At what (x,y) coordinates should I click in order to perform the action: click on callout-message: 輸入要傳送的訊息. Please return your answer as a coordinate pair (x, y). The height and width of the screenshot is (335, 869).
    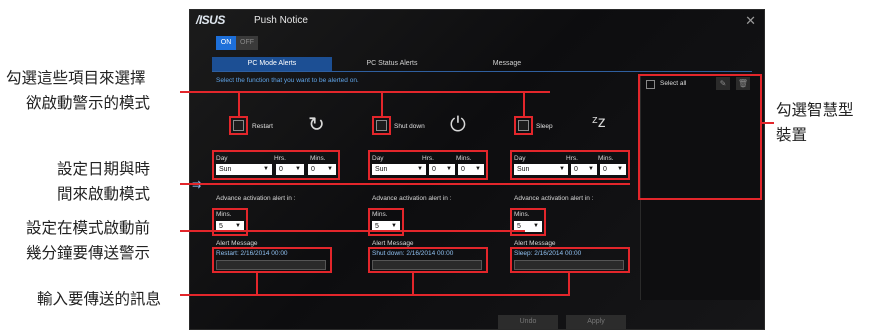
    Looking at the image, I should click on (99, 299).